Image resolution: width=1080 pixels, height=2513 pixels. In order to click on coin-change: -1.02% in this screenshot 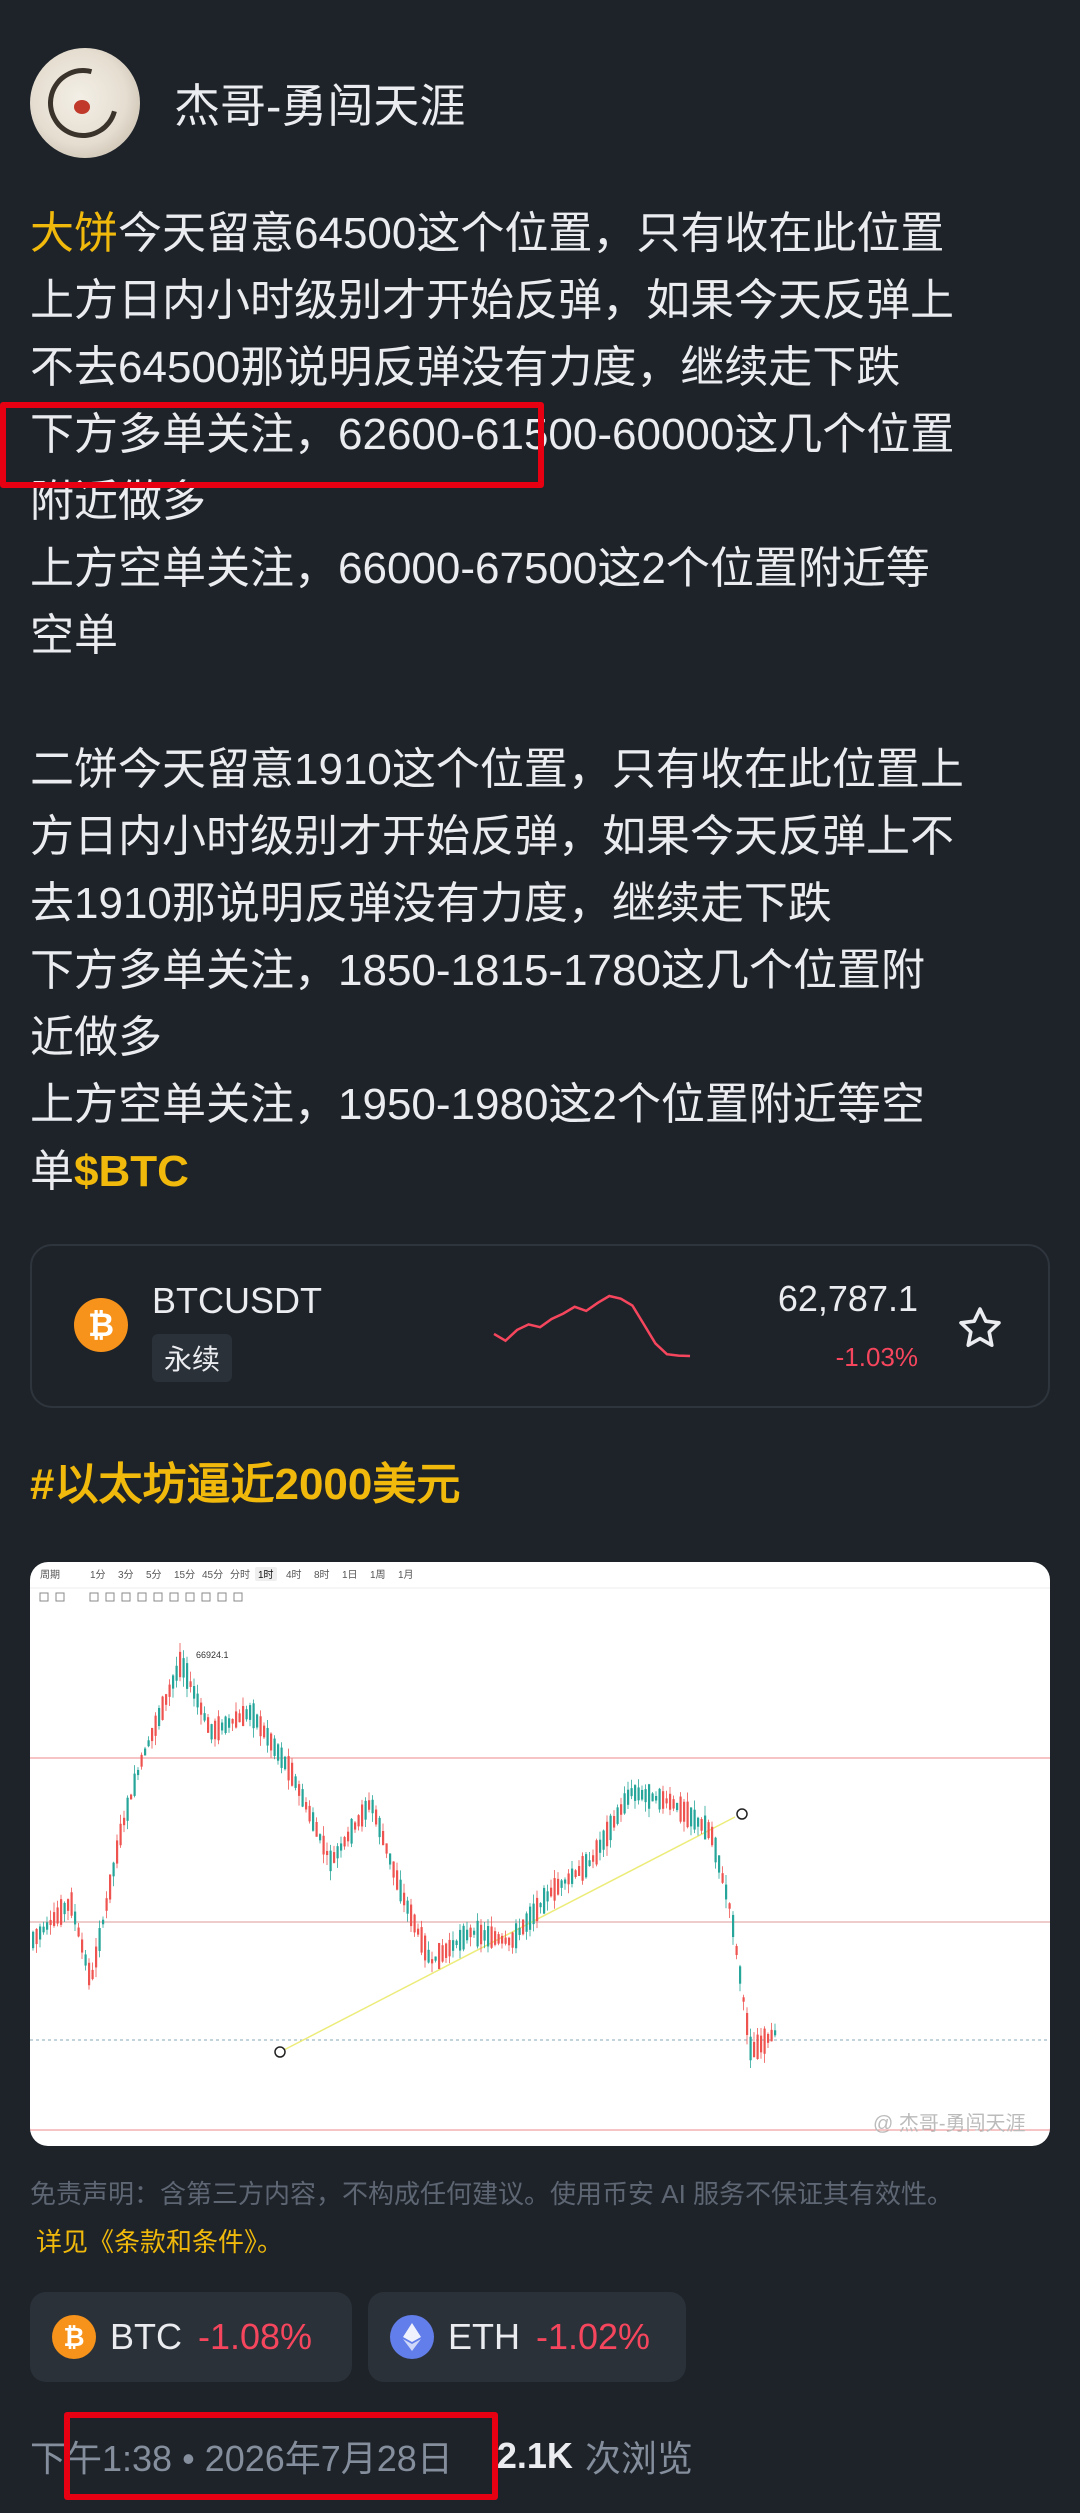, I will do `click(593, 2336)`.